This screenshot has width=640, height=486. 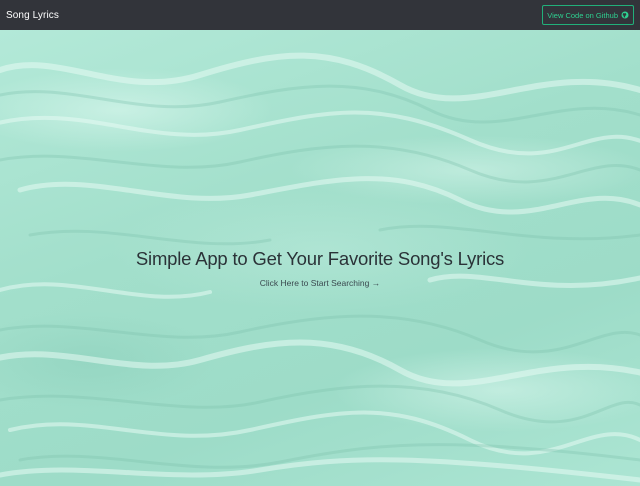 What do you see at coordinates (320, 15) in the screenshot?
I see `navbar: Song Lyrics View Code on Github` at bounding box center [320, 15].